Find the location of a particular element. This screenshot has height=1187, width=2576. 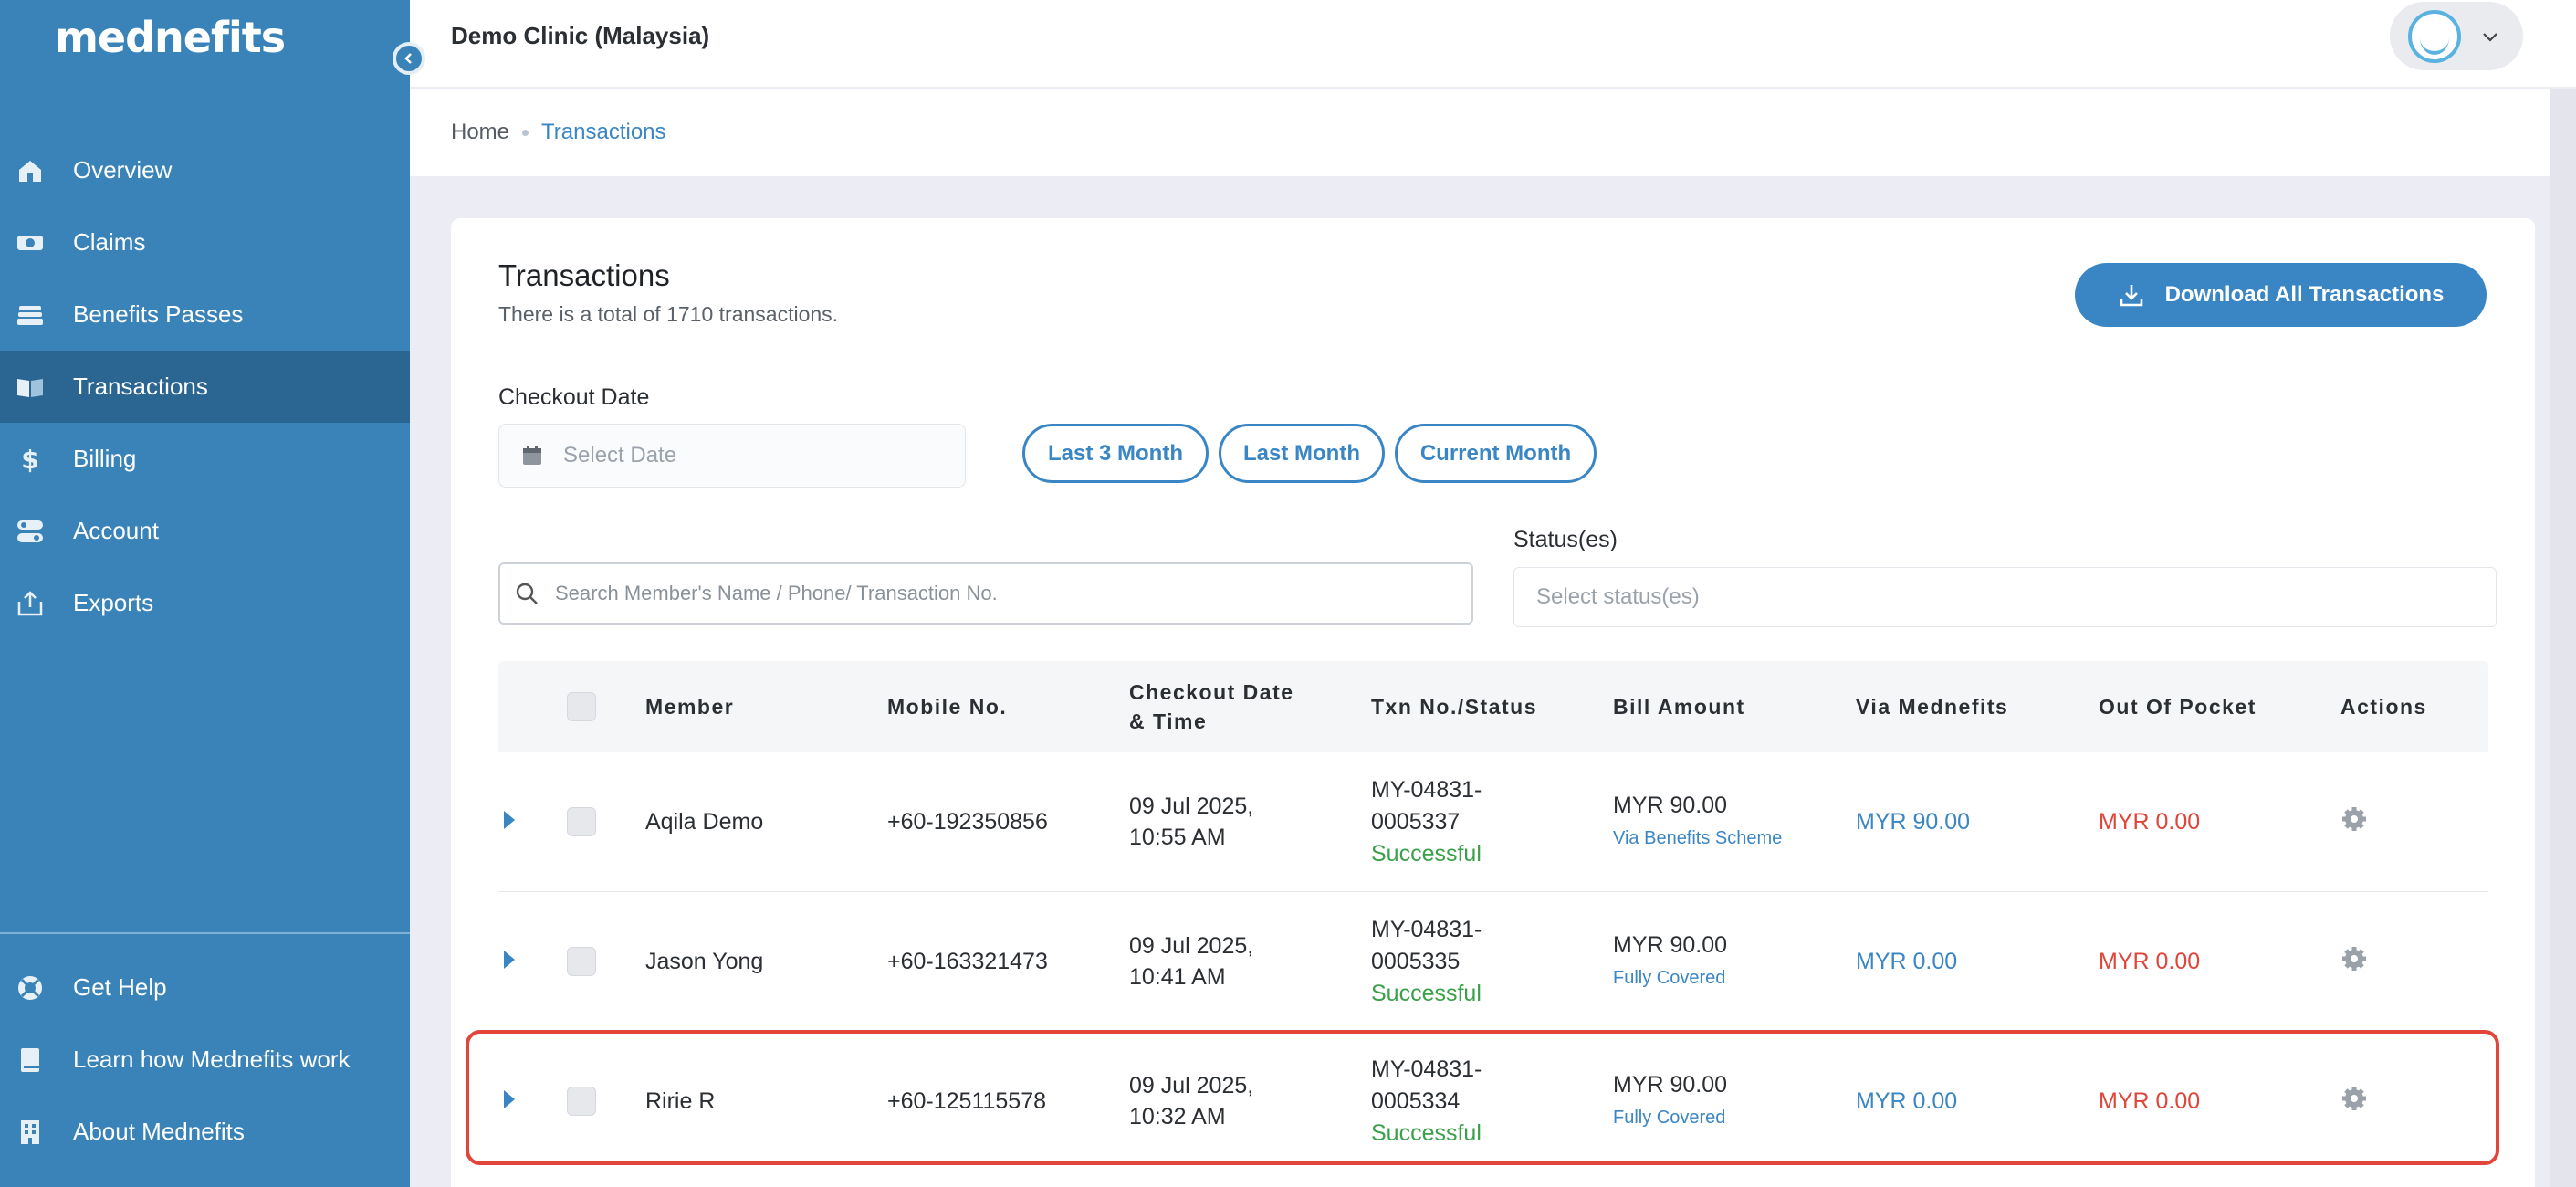

sidebar-item-claims: Claims is located at coordinates (205, 242).